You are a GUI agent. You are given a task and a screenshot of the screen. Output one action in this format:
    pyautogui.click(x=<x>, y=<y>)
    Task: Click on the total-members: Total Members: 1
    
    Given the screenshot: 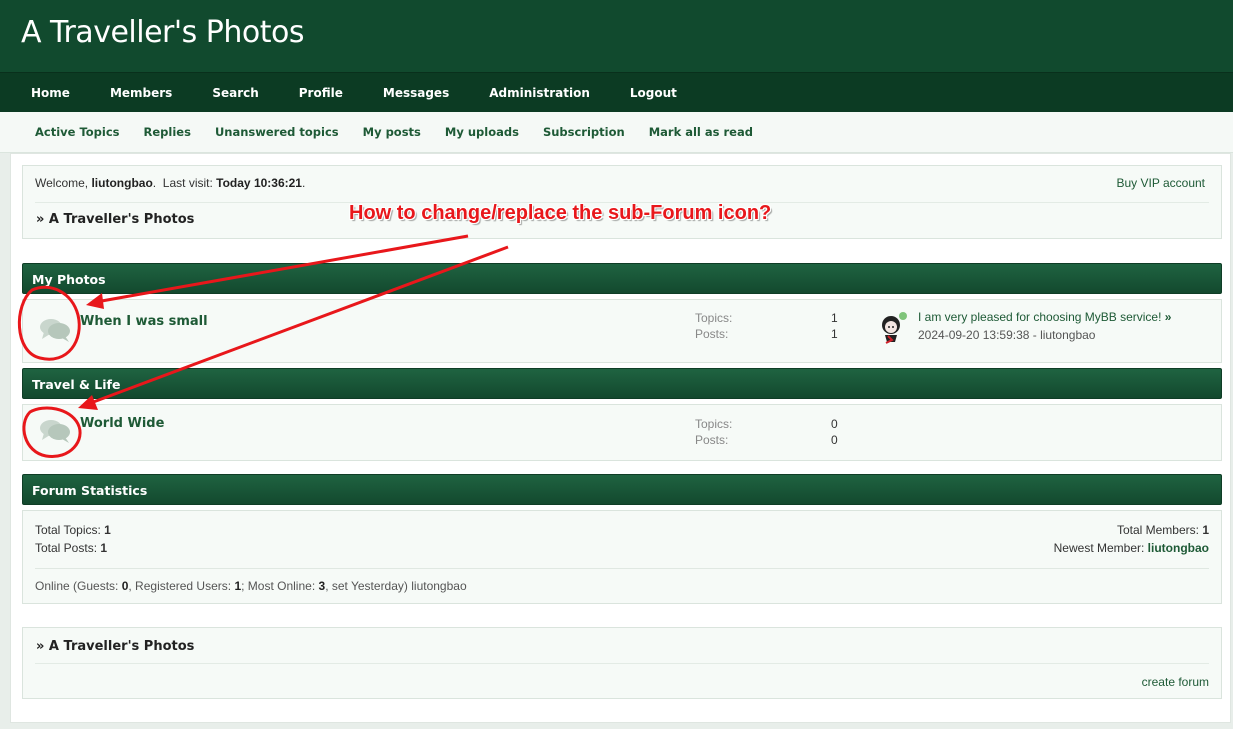 What is the action you would take?
    pyautogui.click(x=1163, y=530)
    